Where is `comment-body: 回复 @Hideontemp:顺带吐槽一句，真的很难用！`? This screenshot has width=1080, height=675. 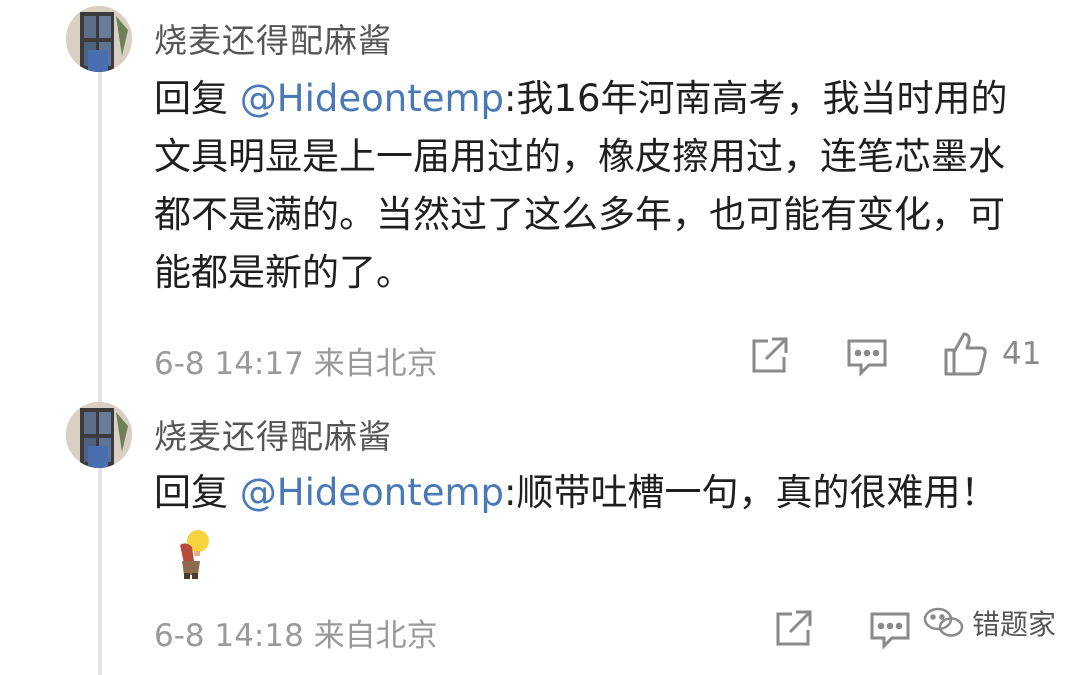 comment-body: 回复 @Hideontemp:顺带吐槽一句，真的很难用！ is located at coordinates (594, 522).